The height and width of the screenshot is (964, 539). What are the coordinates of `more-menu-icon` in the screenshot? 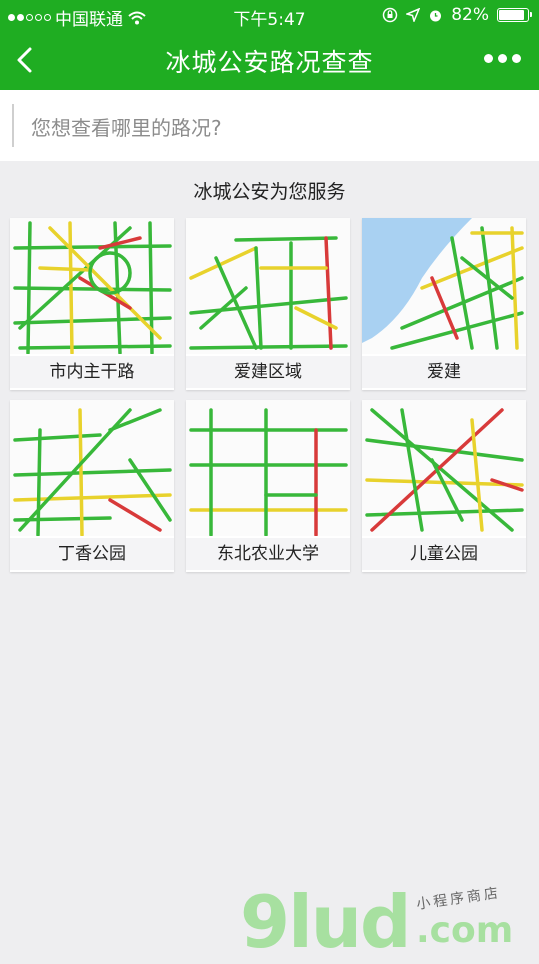 It's located at (502, 58).